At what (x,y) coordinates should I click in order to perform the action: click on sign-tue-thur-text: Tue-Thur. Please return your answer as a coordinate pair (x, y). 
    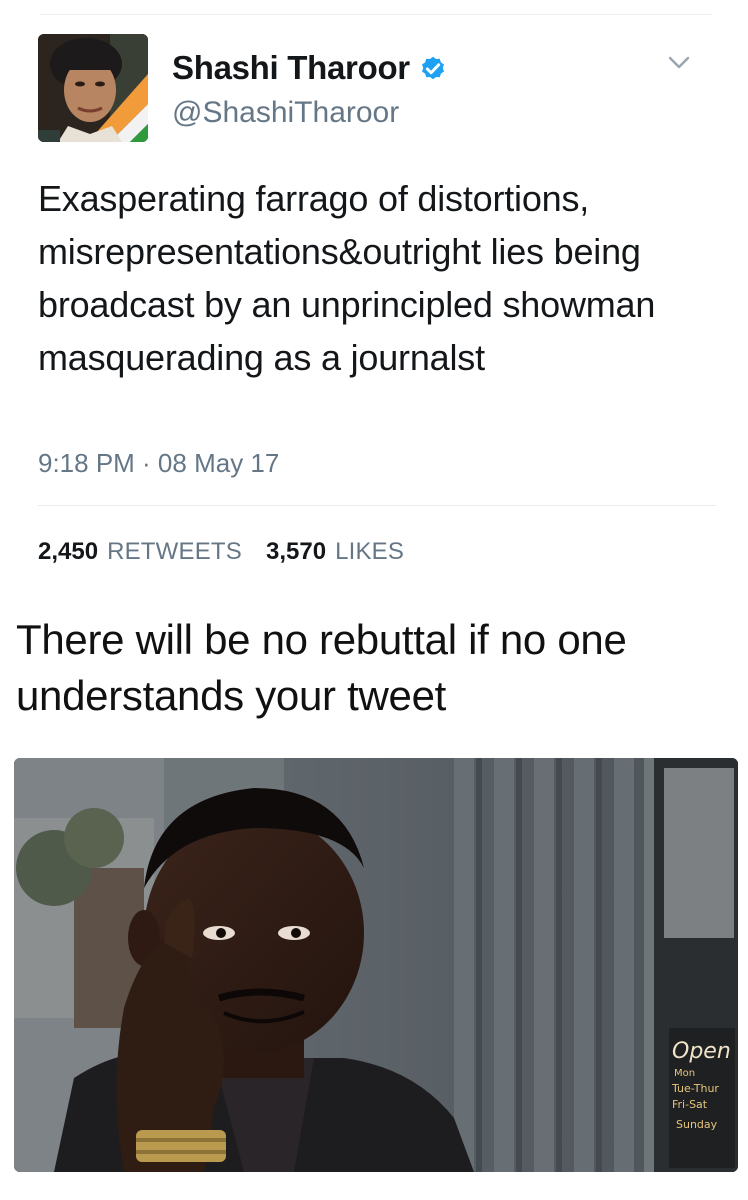
    Looking at the image, I should click on (695, 1088).